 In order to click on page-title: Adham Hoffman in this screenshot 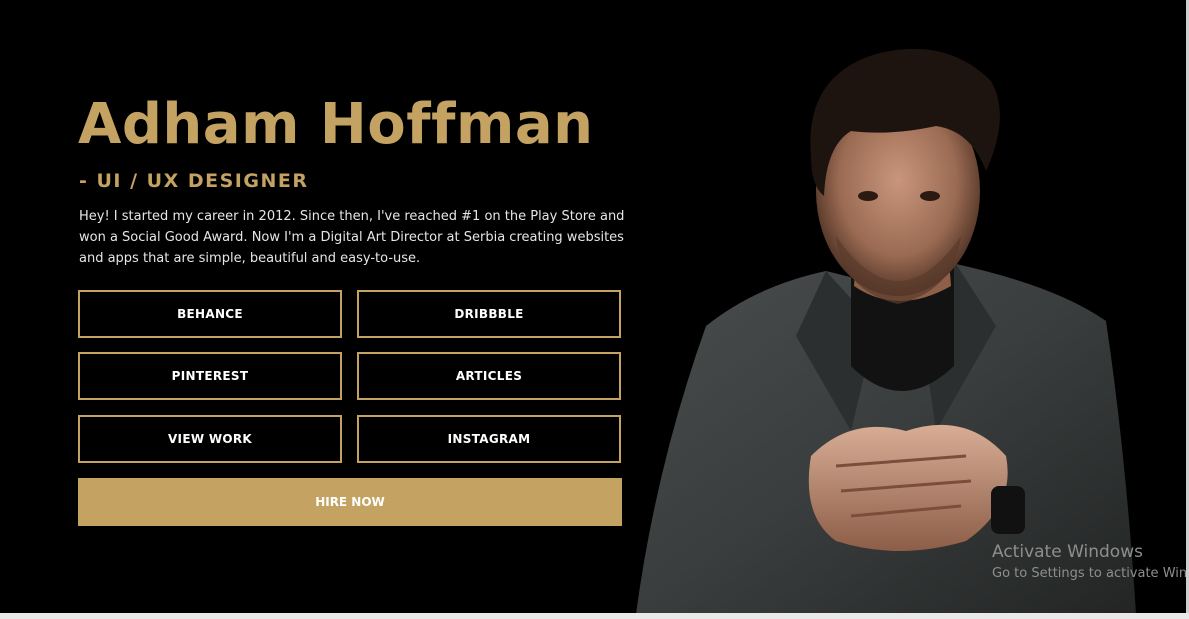, I will do `click(336, 124)`.